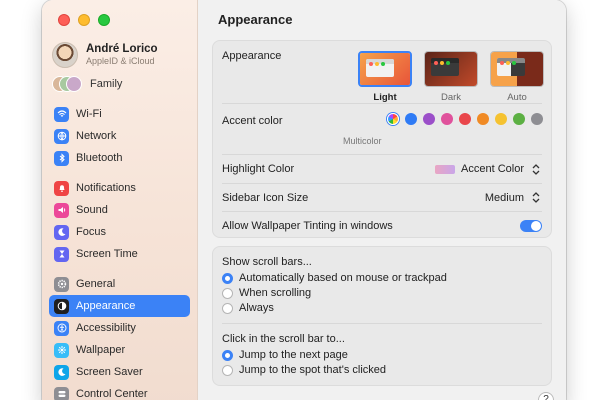 This screenshot has height=400, width=600. Describe the element at coordinates (252, 56) in the screenshot. I see `appearance-label: Appearance` at that location.